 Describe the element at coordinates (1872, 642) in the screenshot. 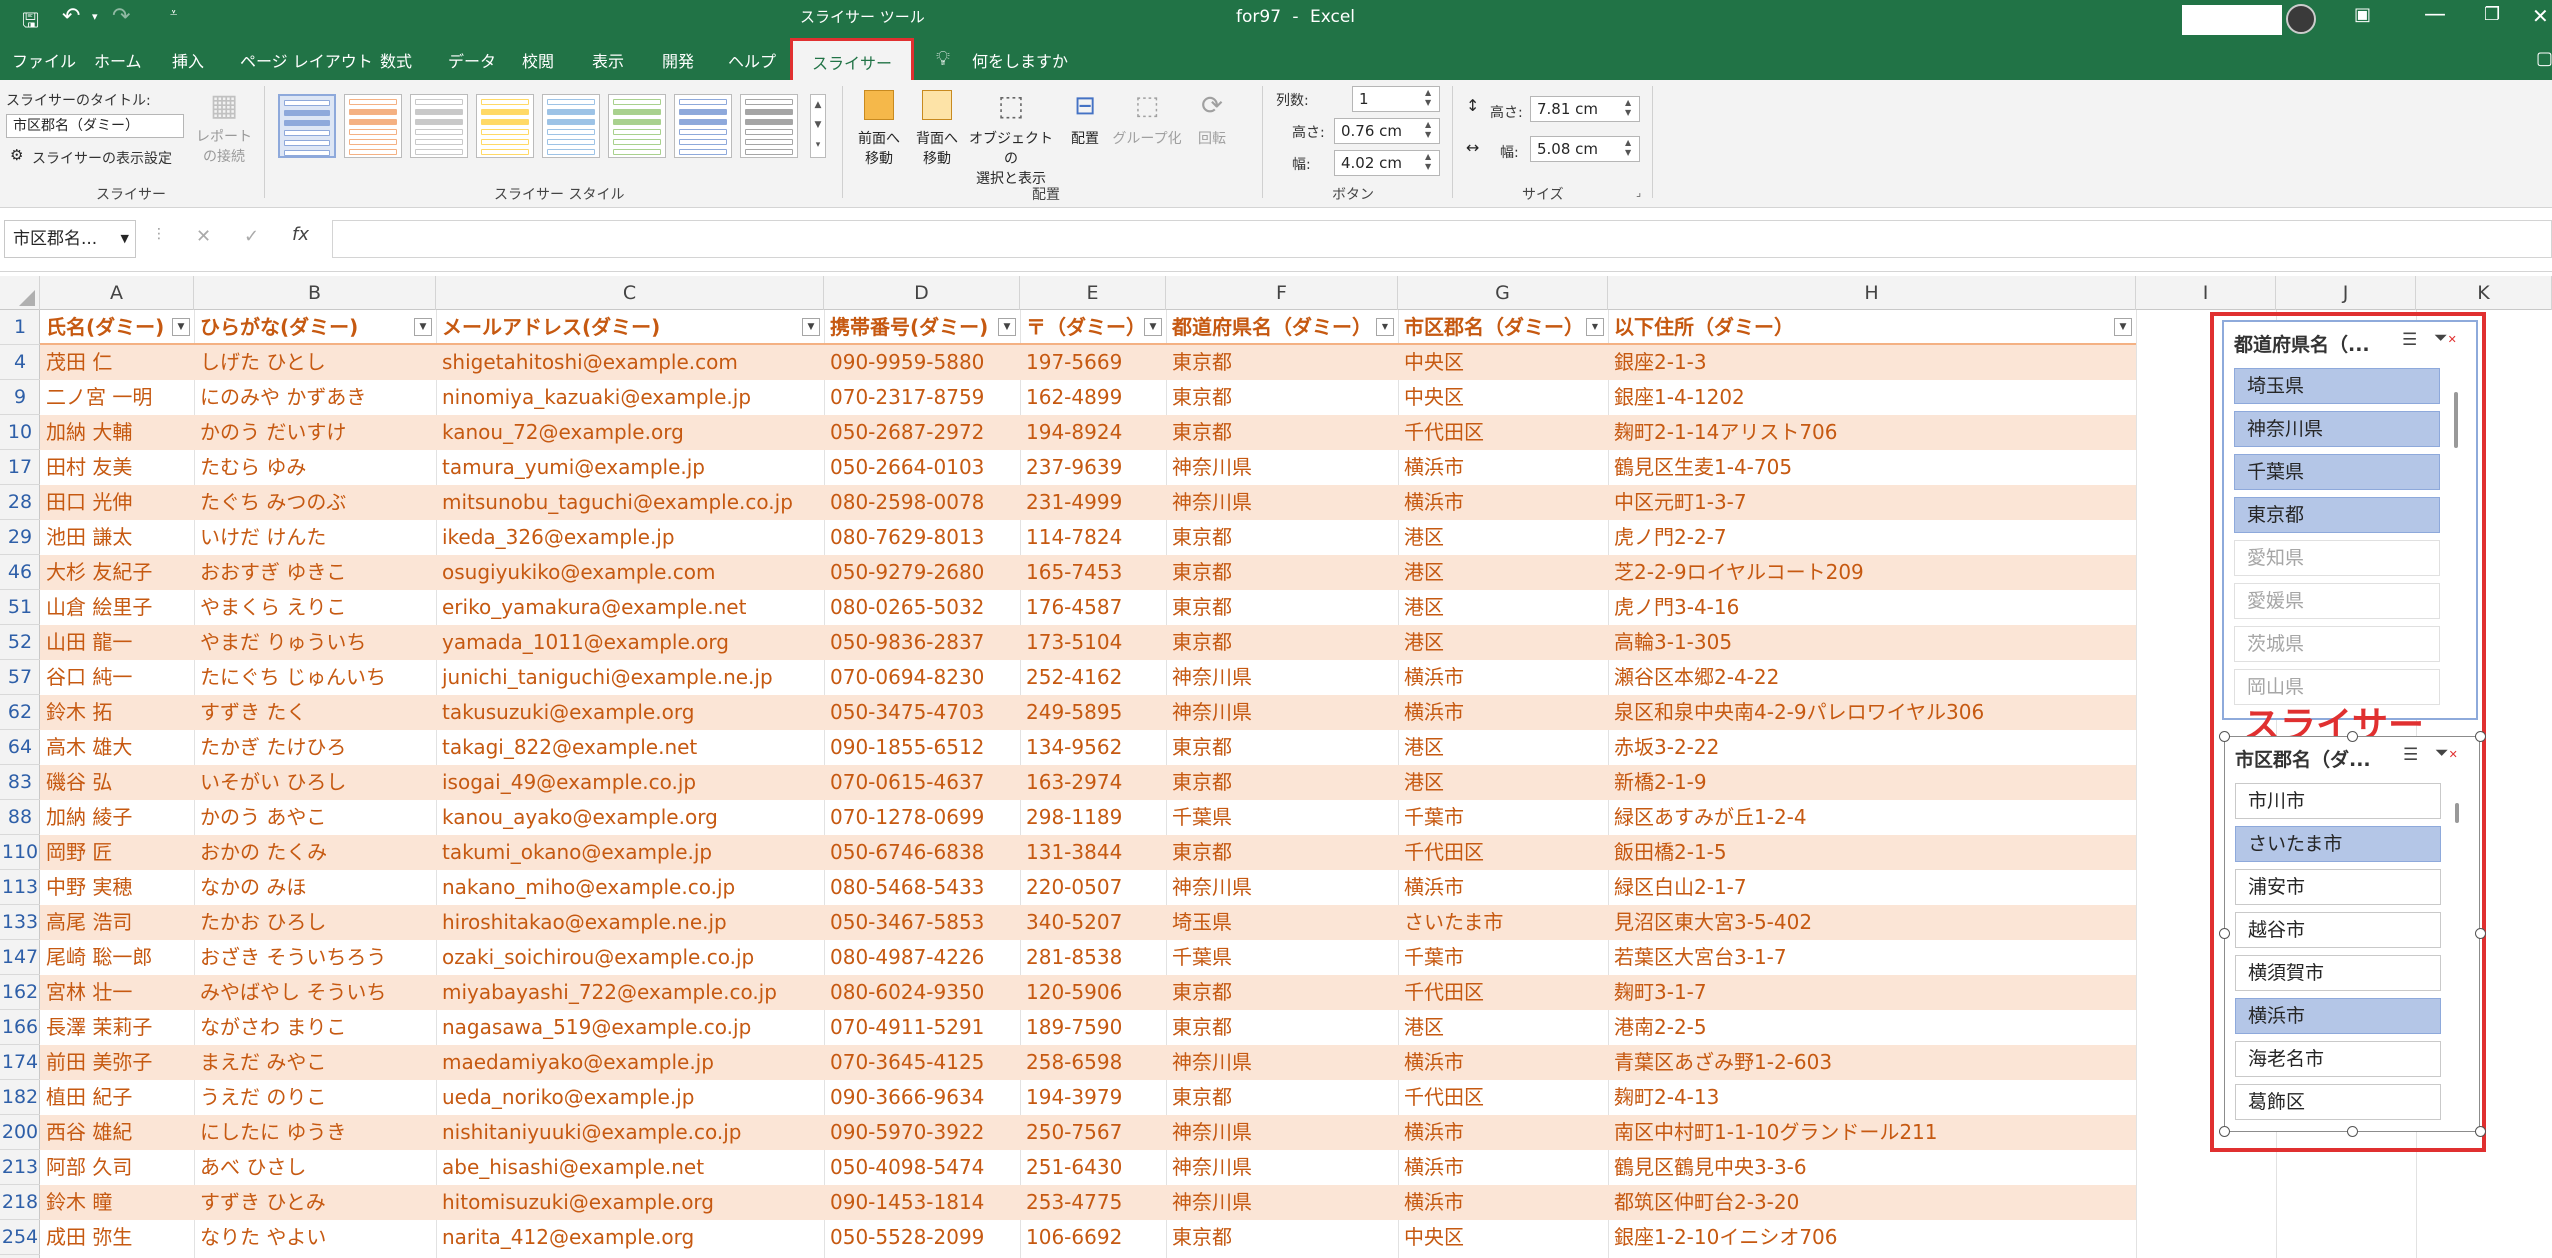

I see `cell-address: 高輪3-1-305` at that location.